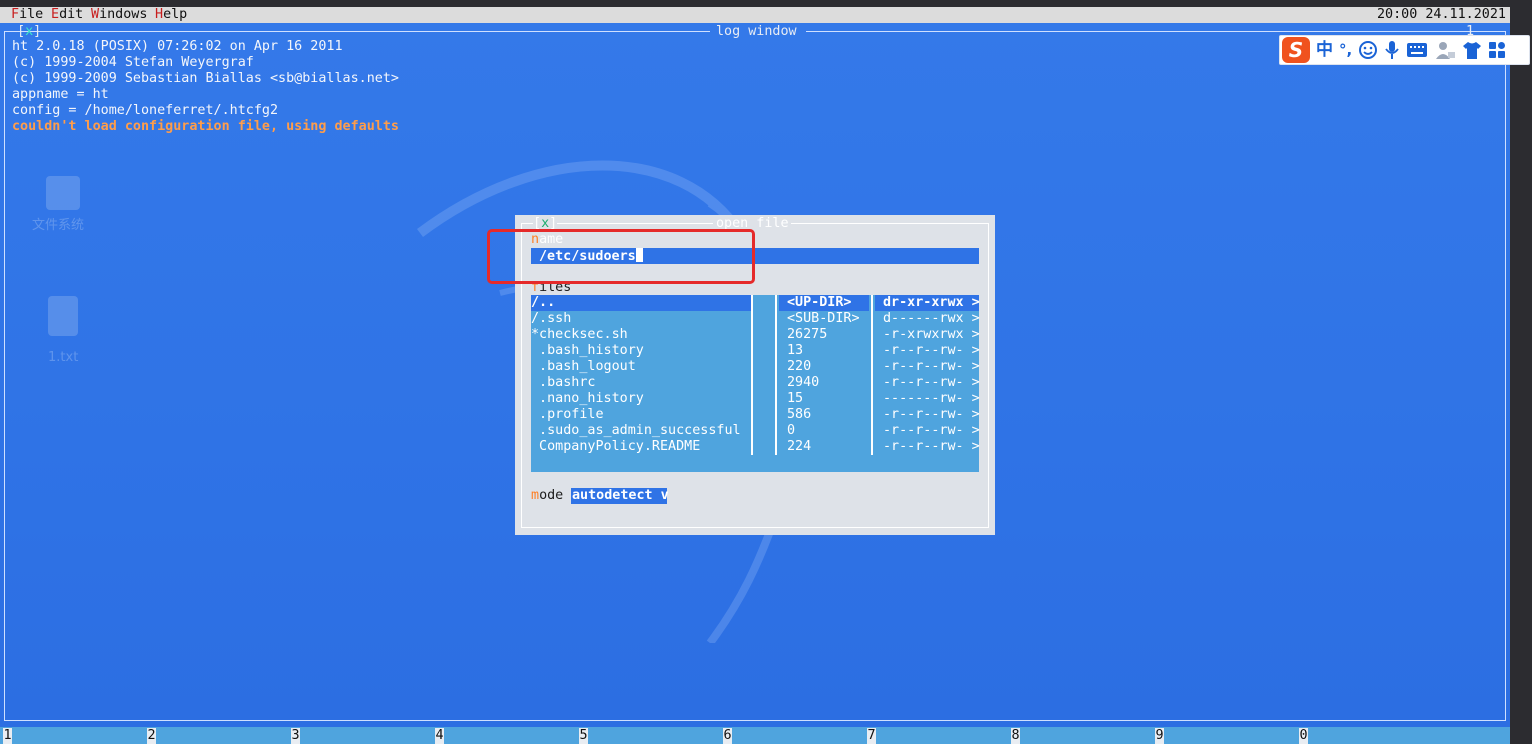  Describe the element at coordinates (755, 399) in the screenshot. I see `file-row: .nano_history 15 -------rw- >` at that location.